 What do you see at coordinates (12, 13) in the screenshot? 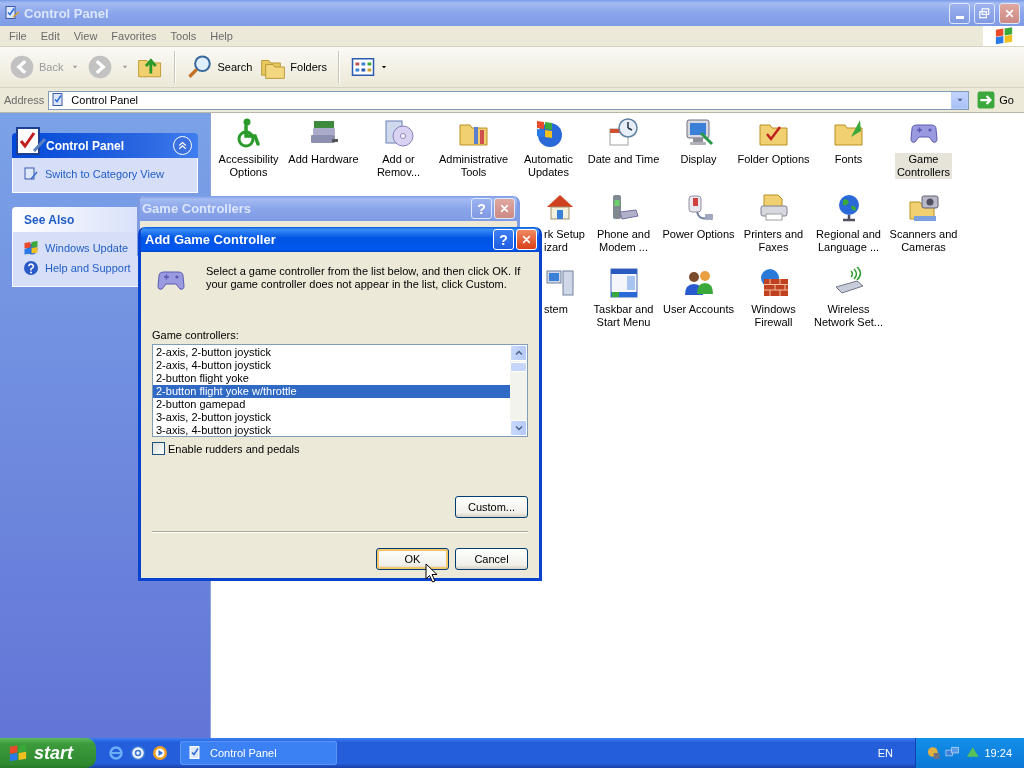
I see `control-panel-icon` at bounding box center [12, 13].